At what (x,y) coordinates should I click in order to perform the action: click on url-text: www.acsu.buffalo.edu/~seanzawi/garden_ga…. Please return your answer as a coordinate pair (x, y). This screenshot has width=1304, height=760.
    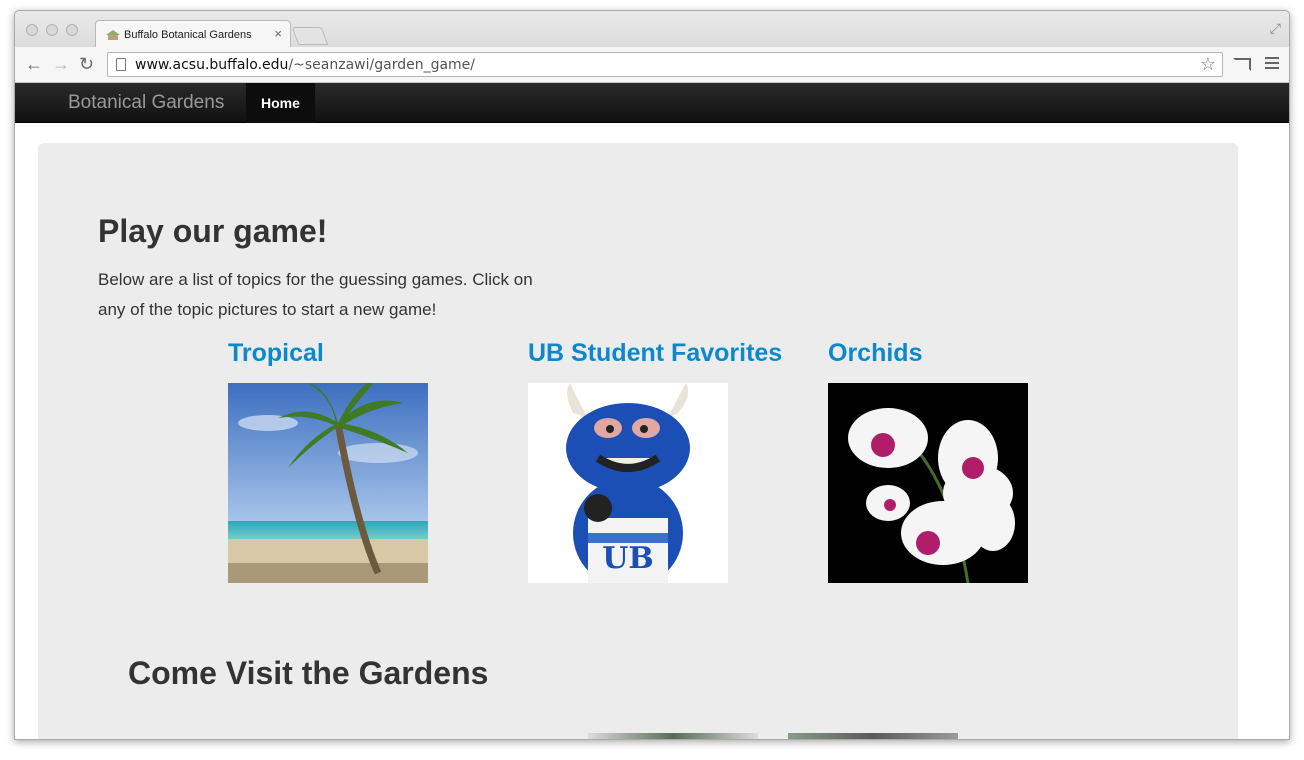
    Looking at the image, I should click on (305, 65).